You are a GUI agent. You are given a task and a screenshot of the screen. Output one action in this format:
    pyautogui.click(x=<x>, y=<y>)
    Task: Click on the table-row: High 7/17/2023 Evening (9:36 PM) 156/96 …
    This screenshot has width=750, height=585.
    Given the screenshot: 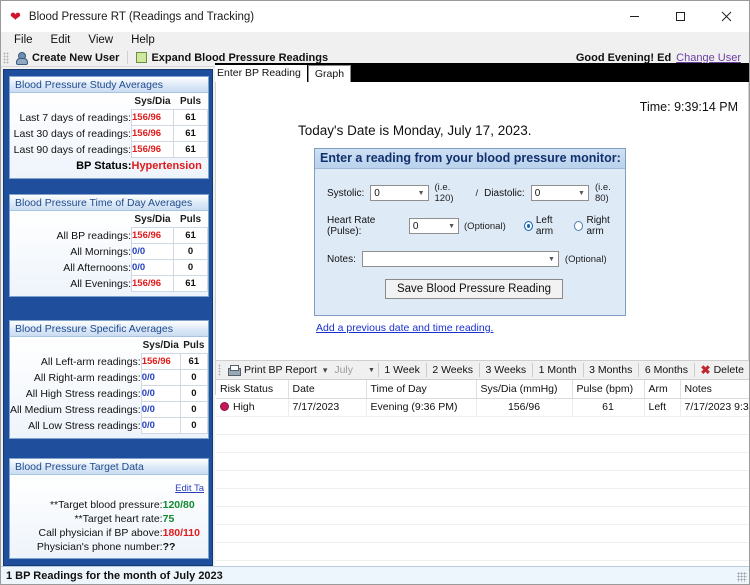 What is the action you would take?
    pyautogui.click(x=482, y=407)
    